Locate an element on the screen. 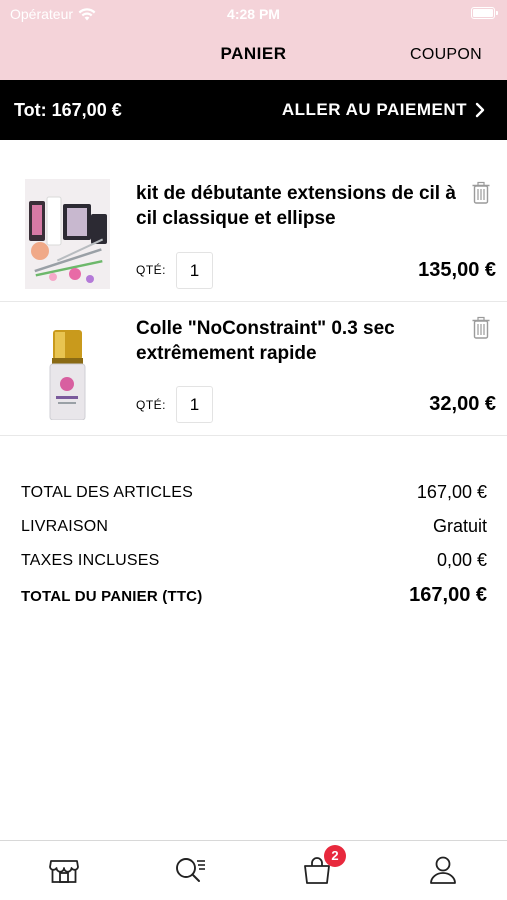  summary-row-cart-total: TOTAL DU PANIER (TTC) 167,00 € is located at coordinates (254, 601).